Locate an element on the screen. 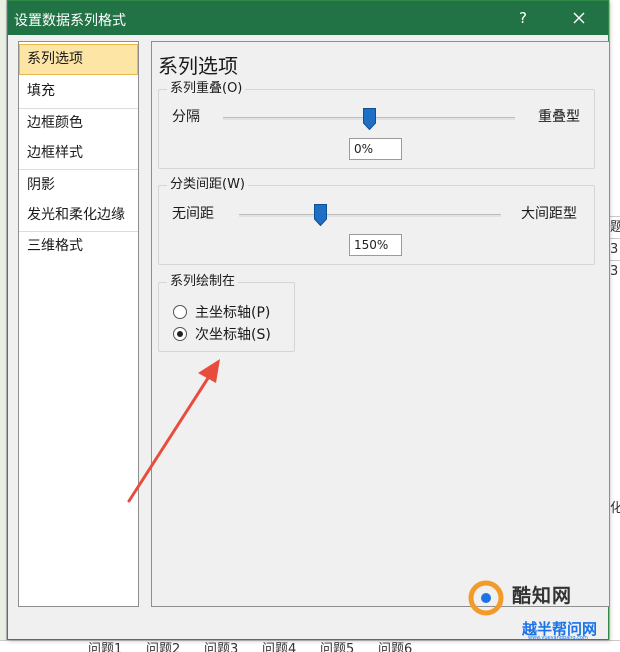  series-overlap-label: 系列重叠(O) is located at coordinates (206, 89).